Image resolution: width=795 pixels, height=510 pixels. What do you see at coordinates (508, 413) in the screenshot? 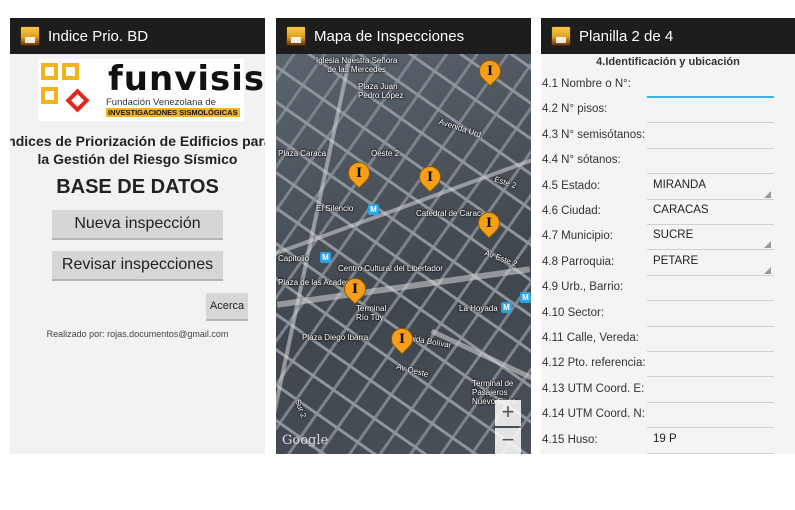
I see `zoom-in-button: +` at bounding box center [508, 413].